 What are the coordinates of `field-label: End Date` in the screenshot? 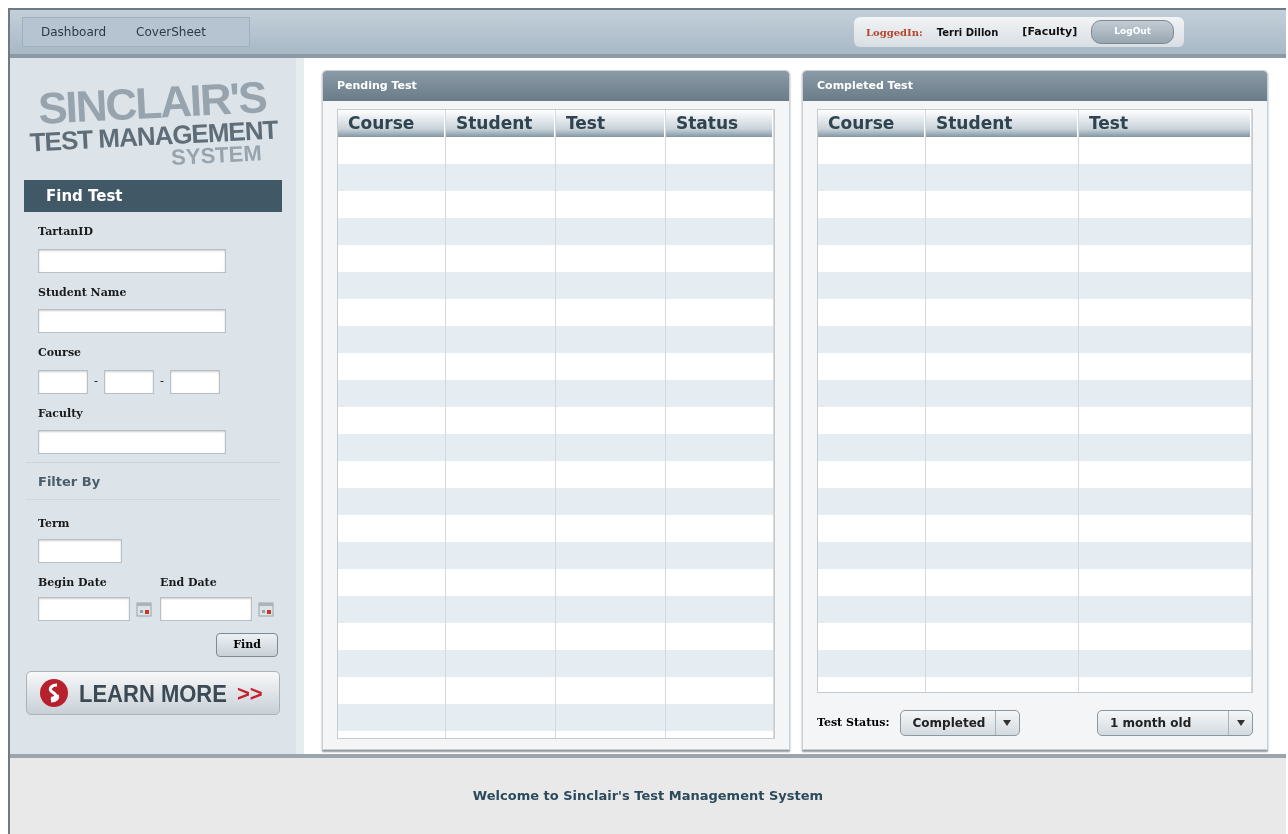 It's located at (189, 582).